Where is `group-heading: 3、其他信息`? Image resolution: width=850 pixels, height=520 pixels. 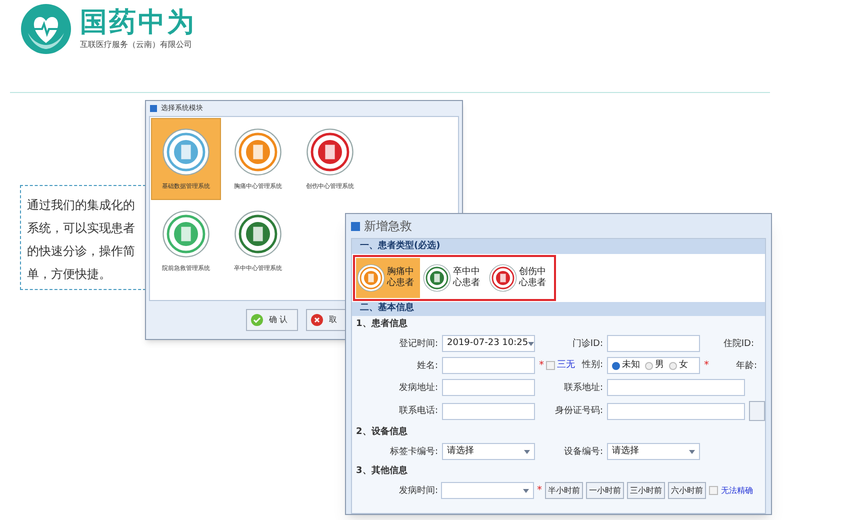
group-heading: 3、其他信息 is located at coordinates (382, 471).